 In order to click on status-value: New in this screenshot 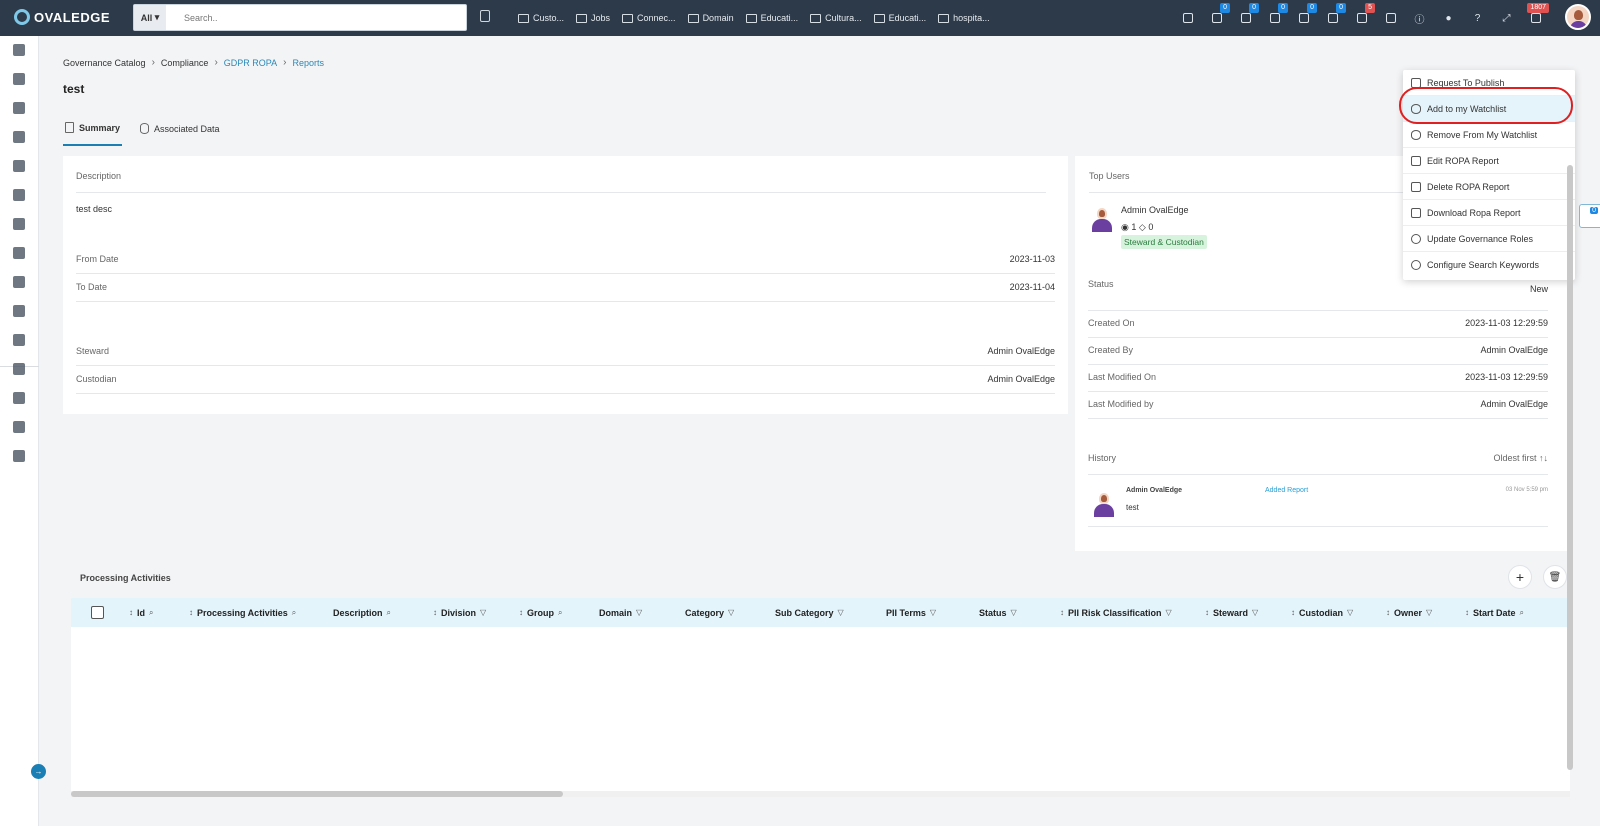, I will do `click(1538, 289)`.